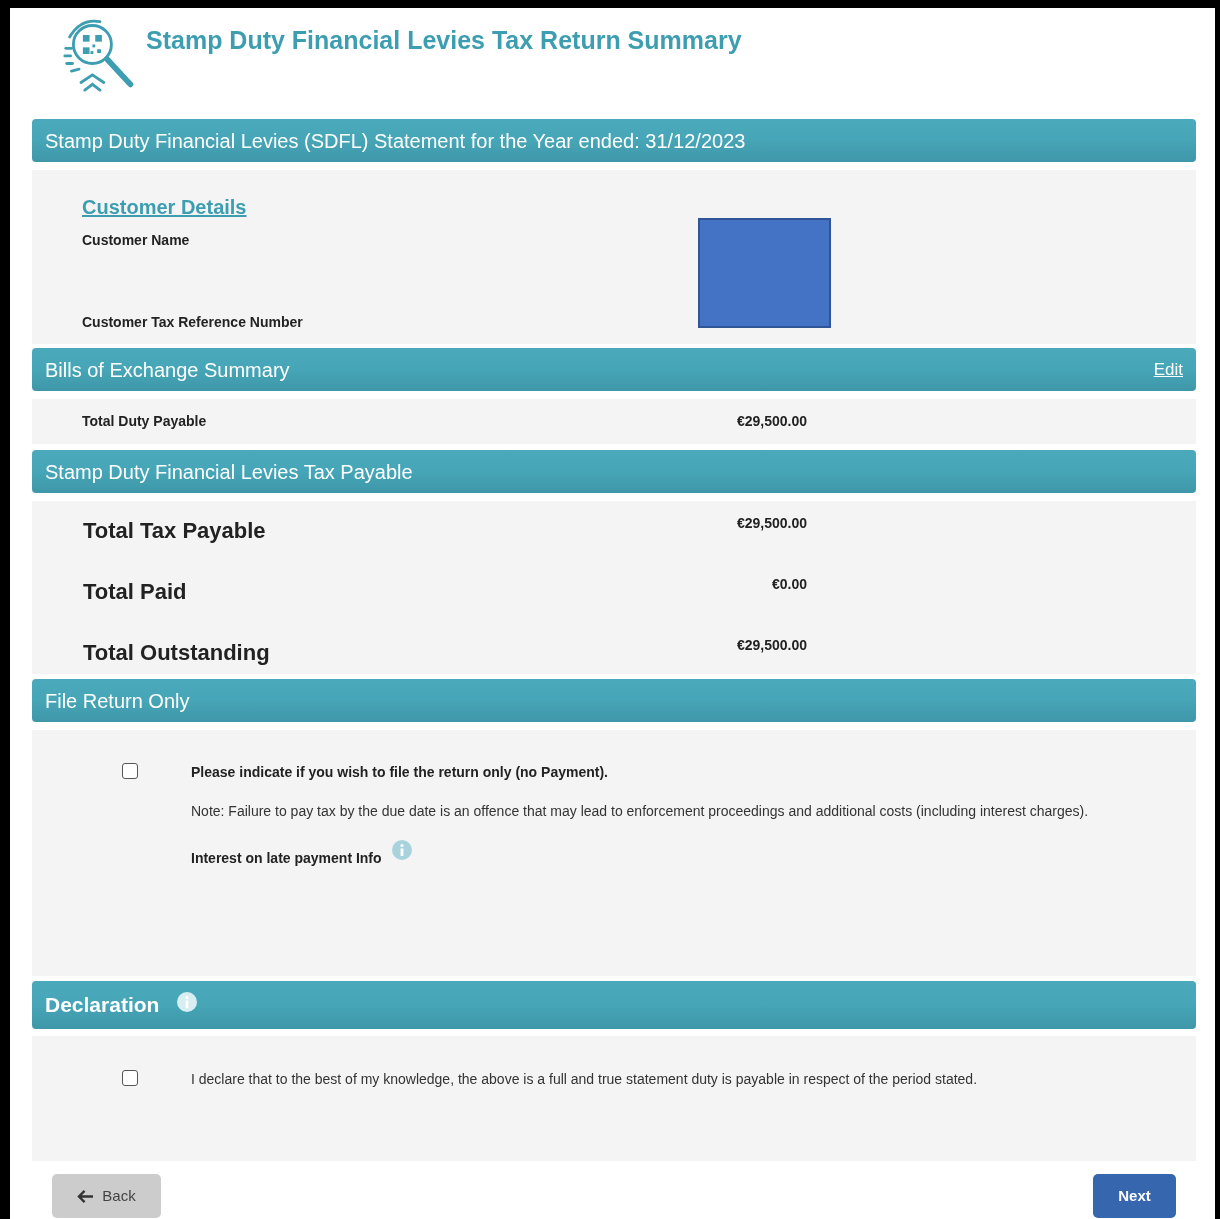  Describe the element at coordinates (400, 772) in the screenshot. I see `checkbox-label: Please indicate if you wish to file the return only (no Payment).` at that location.